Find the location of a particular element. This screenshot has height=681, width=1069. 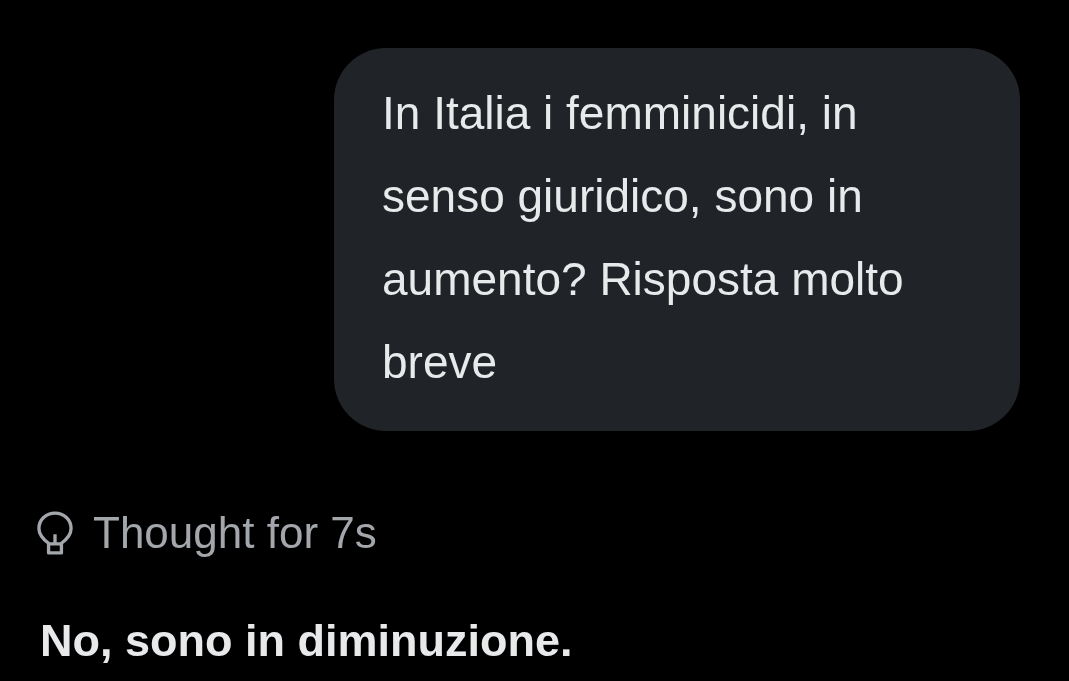

assistant-answer: No, sono in diminuzione. is located at coordinates (306, 641).